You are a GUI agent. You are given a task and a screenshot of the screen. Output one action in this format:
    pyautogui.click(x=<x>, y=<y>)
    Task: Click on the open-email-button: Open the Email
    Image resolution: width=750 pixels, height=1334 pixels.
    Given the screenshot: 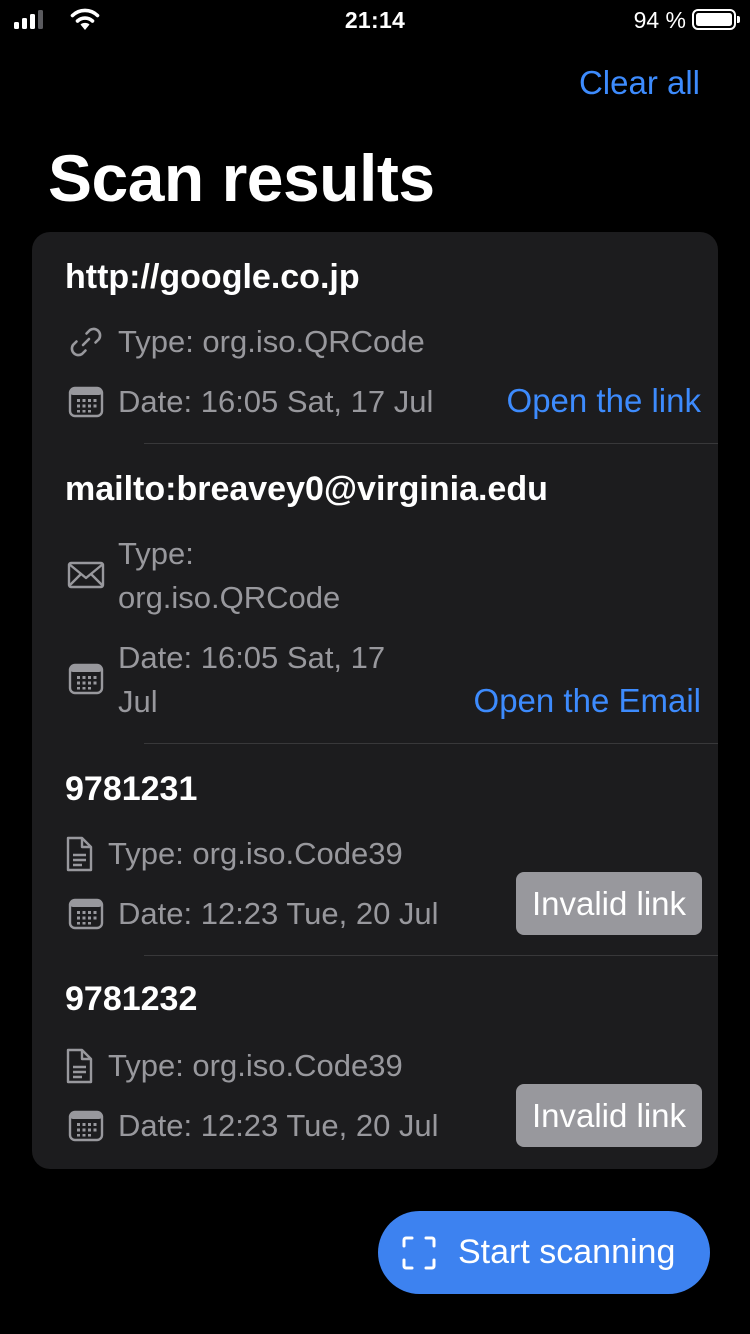 What is the action you would take?
    pyautogui.click(x=587, y=701)
    